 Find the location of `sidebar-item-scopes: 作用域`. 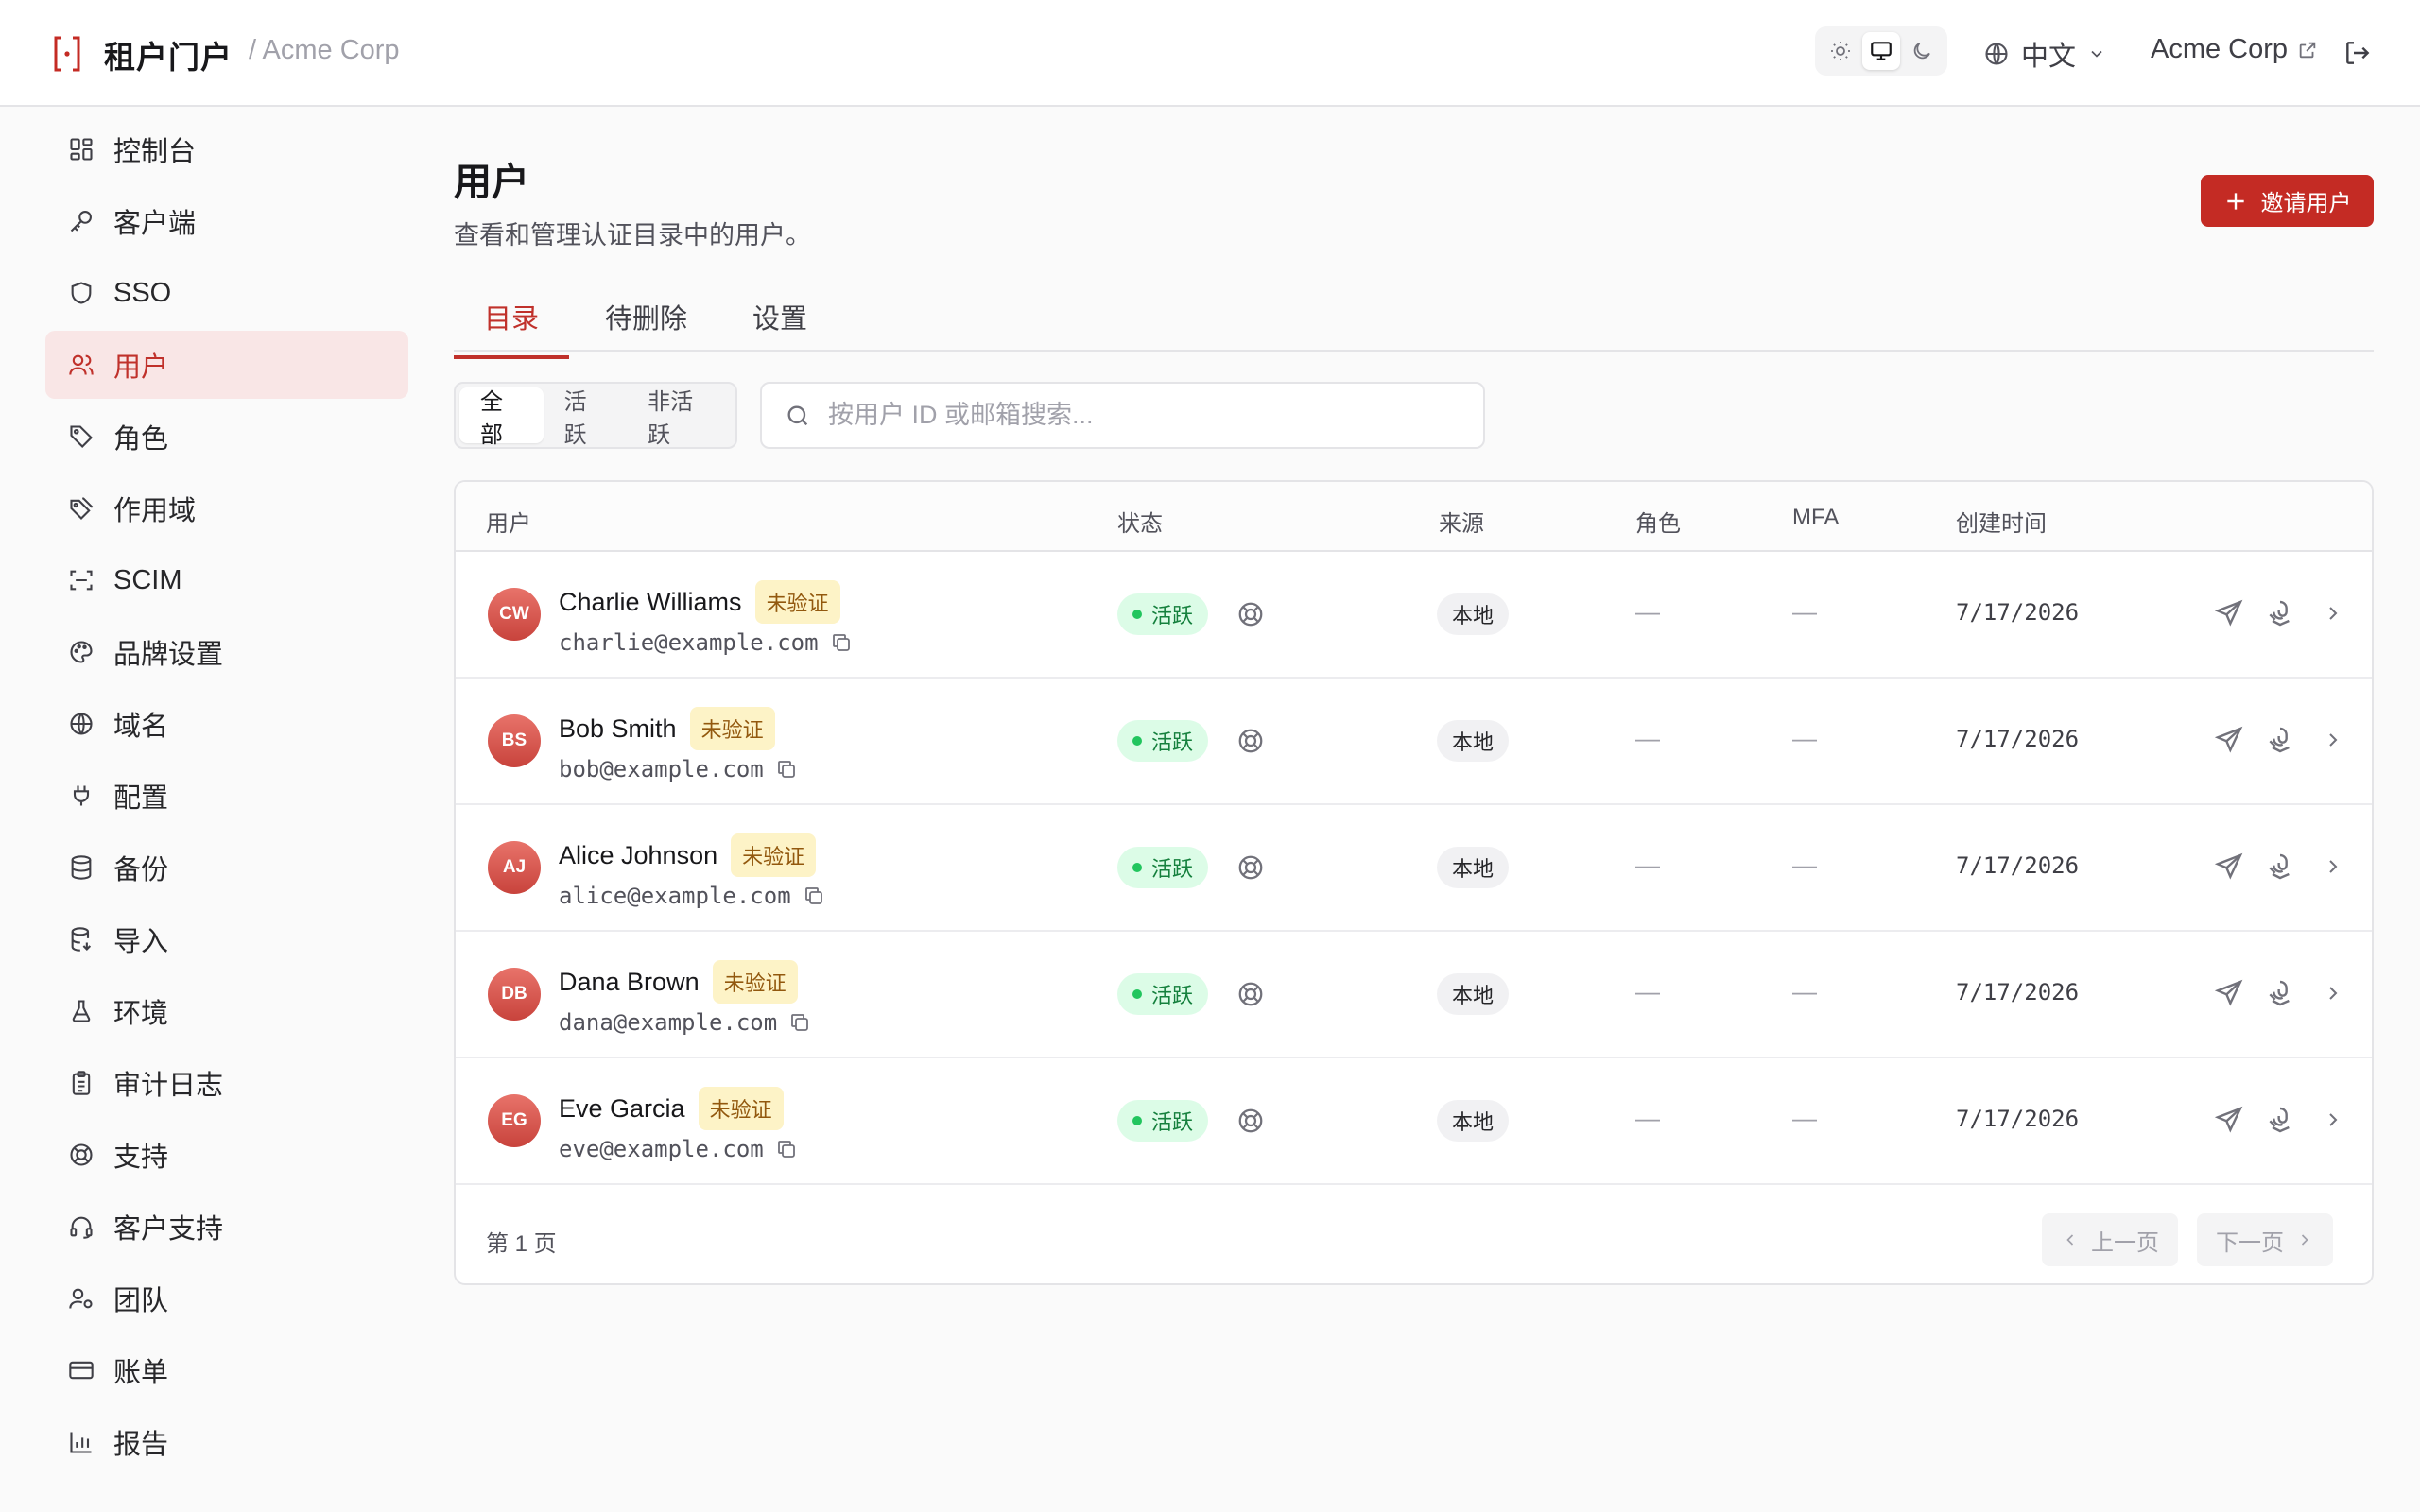

sidebar-item-scopes: 作用域 is located at coordinates (226, 508).